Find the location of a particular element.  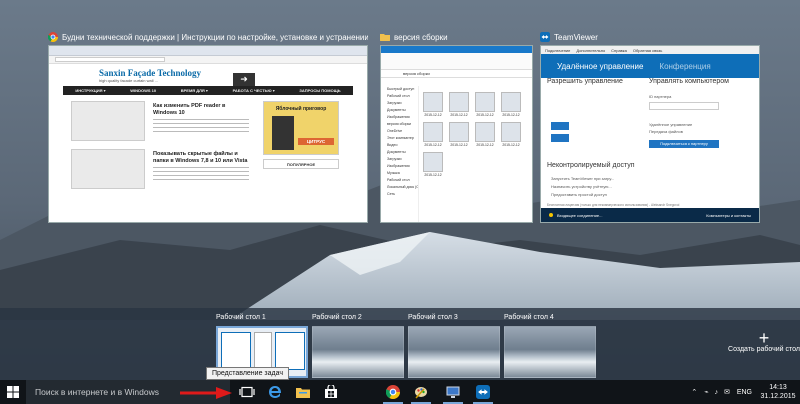

site-nav-item: WINDOWS 10 is located at coordinates (143, 90).